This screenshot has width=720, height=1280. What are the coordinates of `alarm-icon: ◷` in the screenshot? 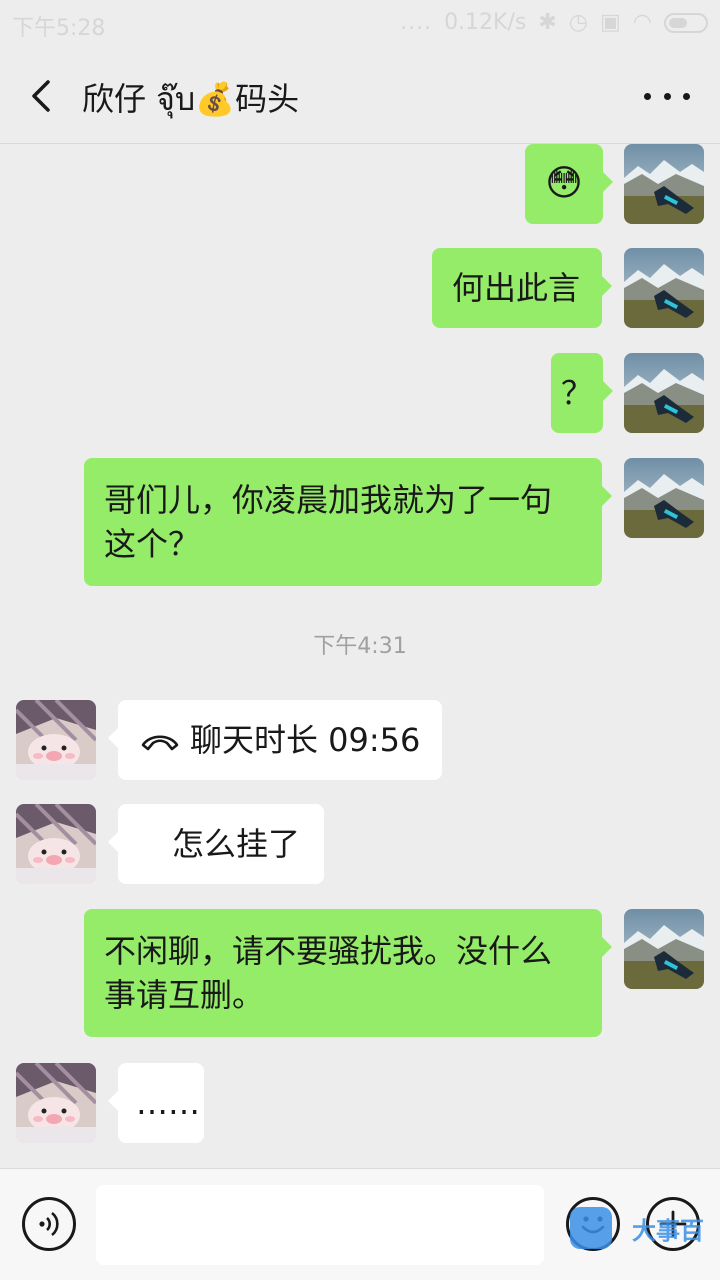 It's located at (578, 22).